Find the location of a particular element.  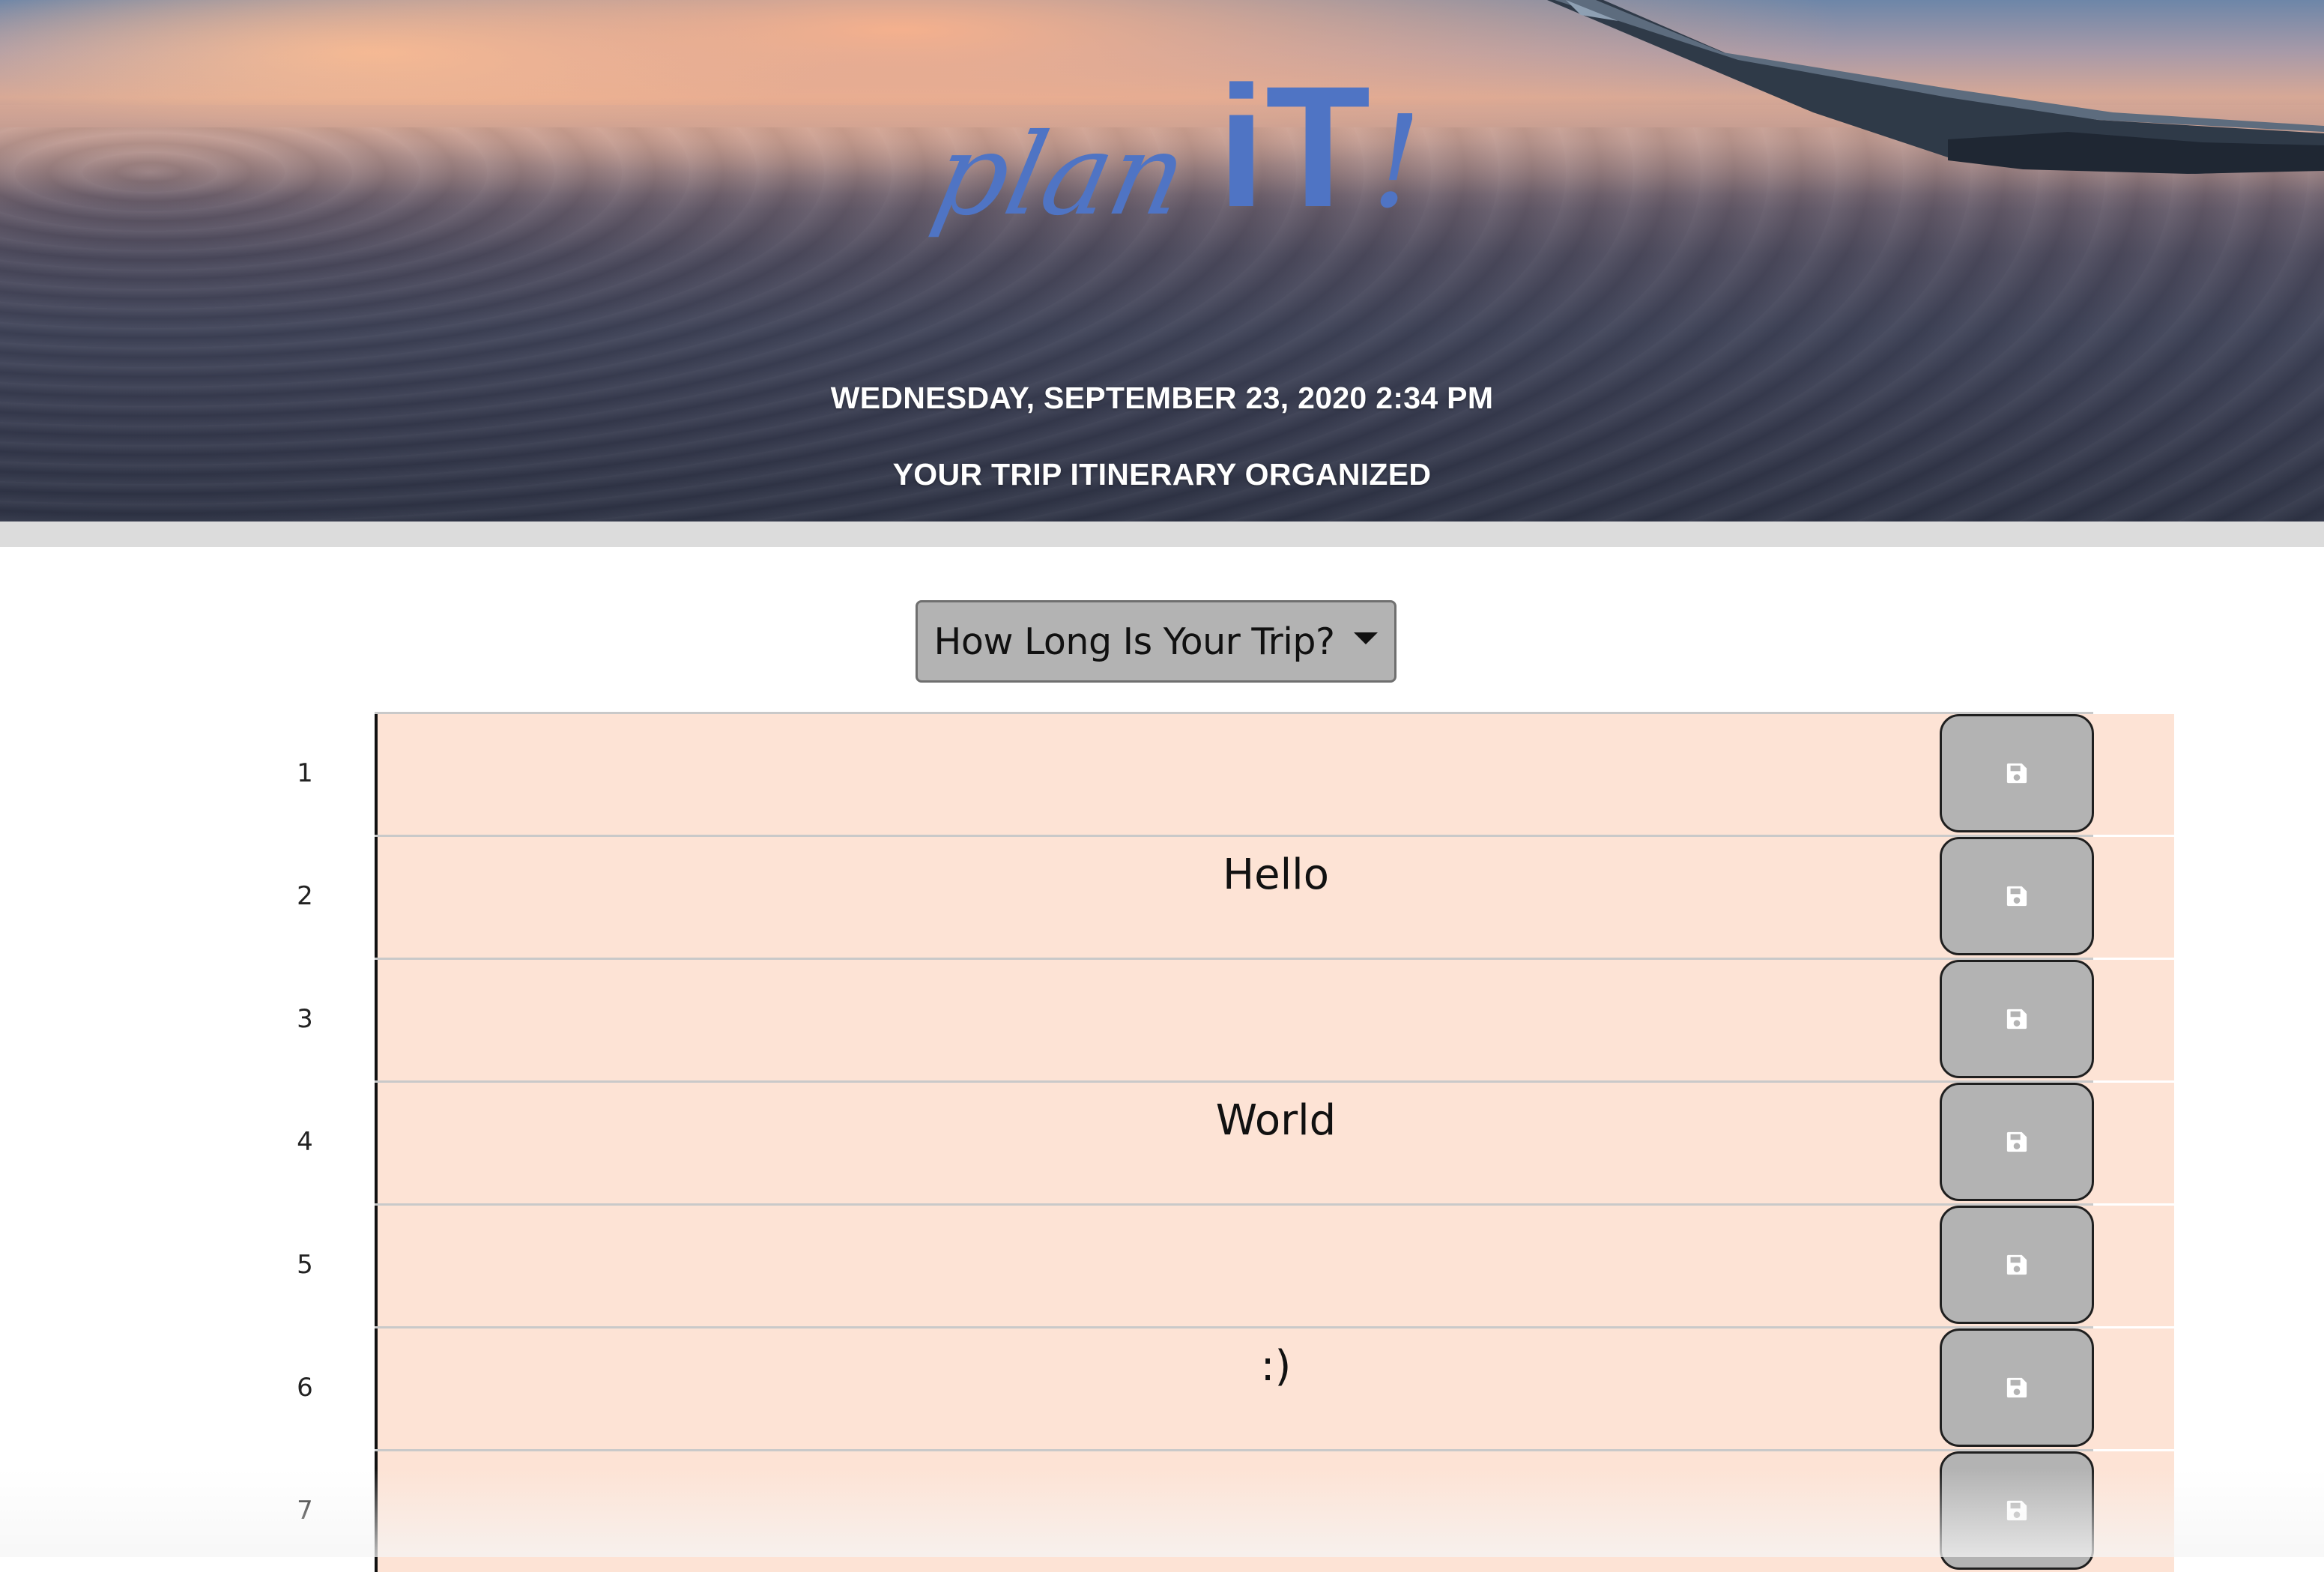

day-number: 1 is located at coordinates (305, 773).